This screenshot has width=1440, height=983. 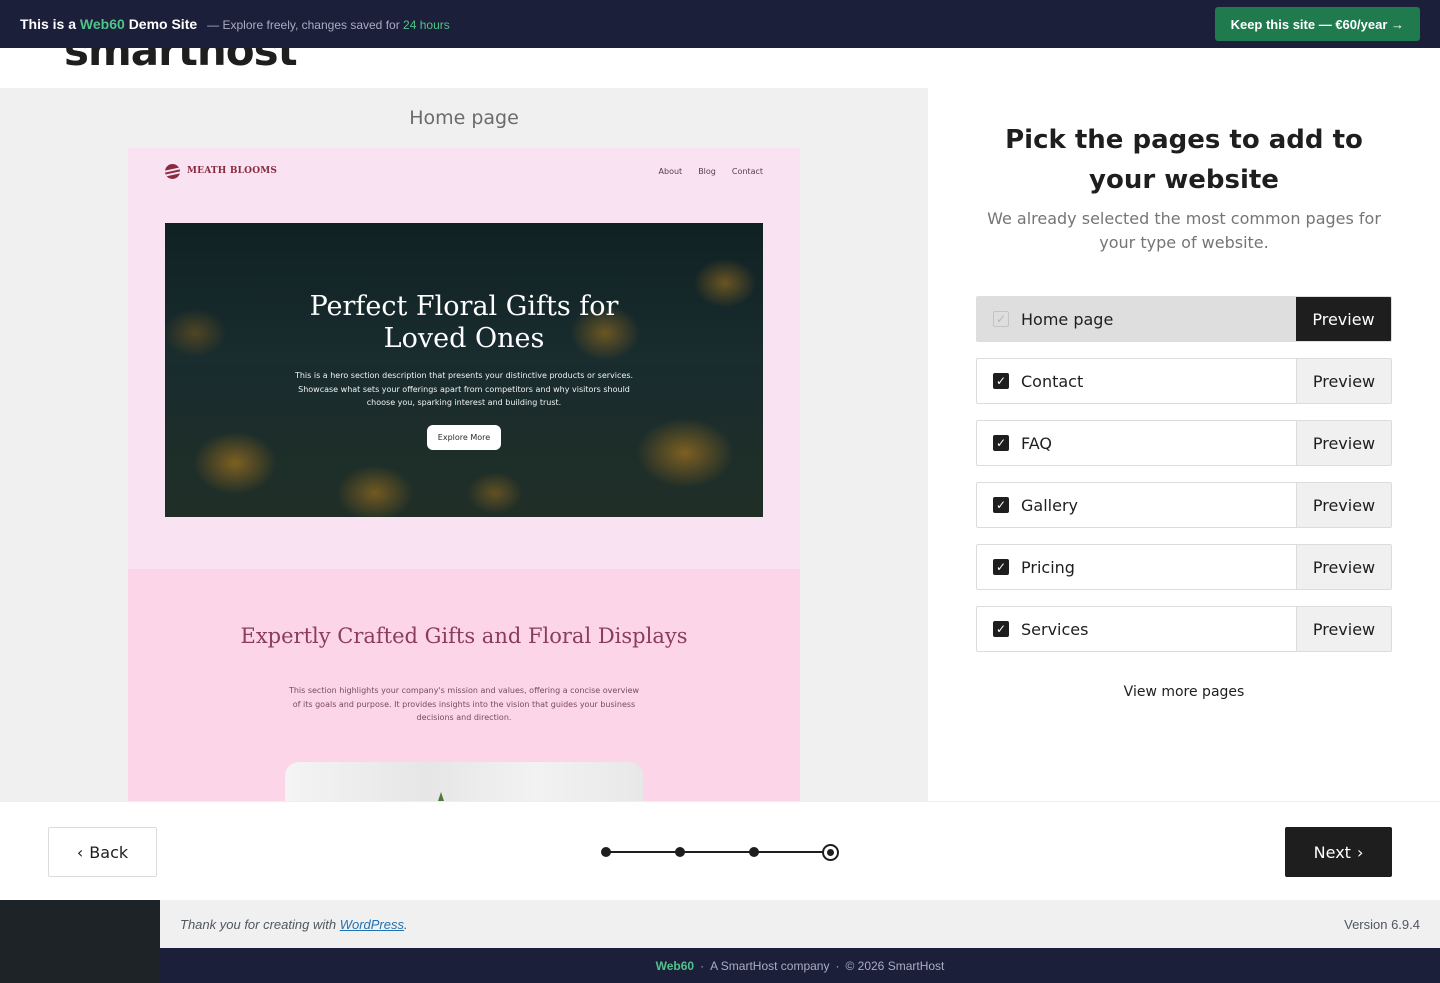 I want to click on page-label: FAQ, so click(x=1036, y=443).